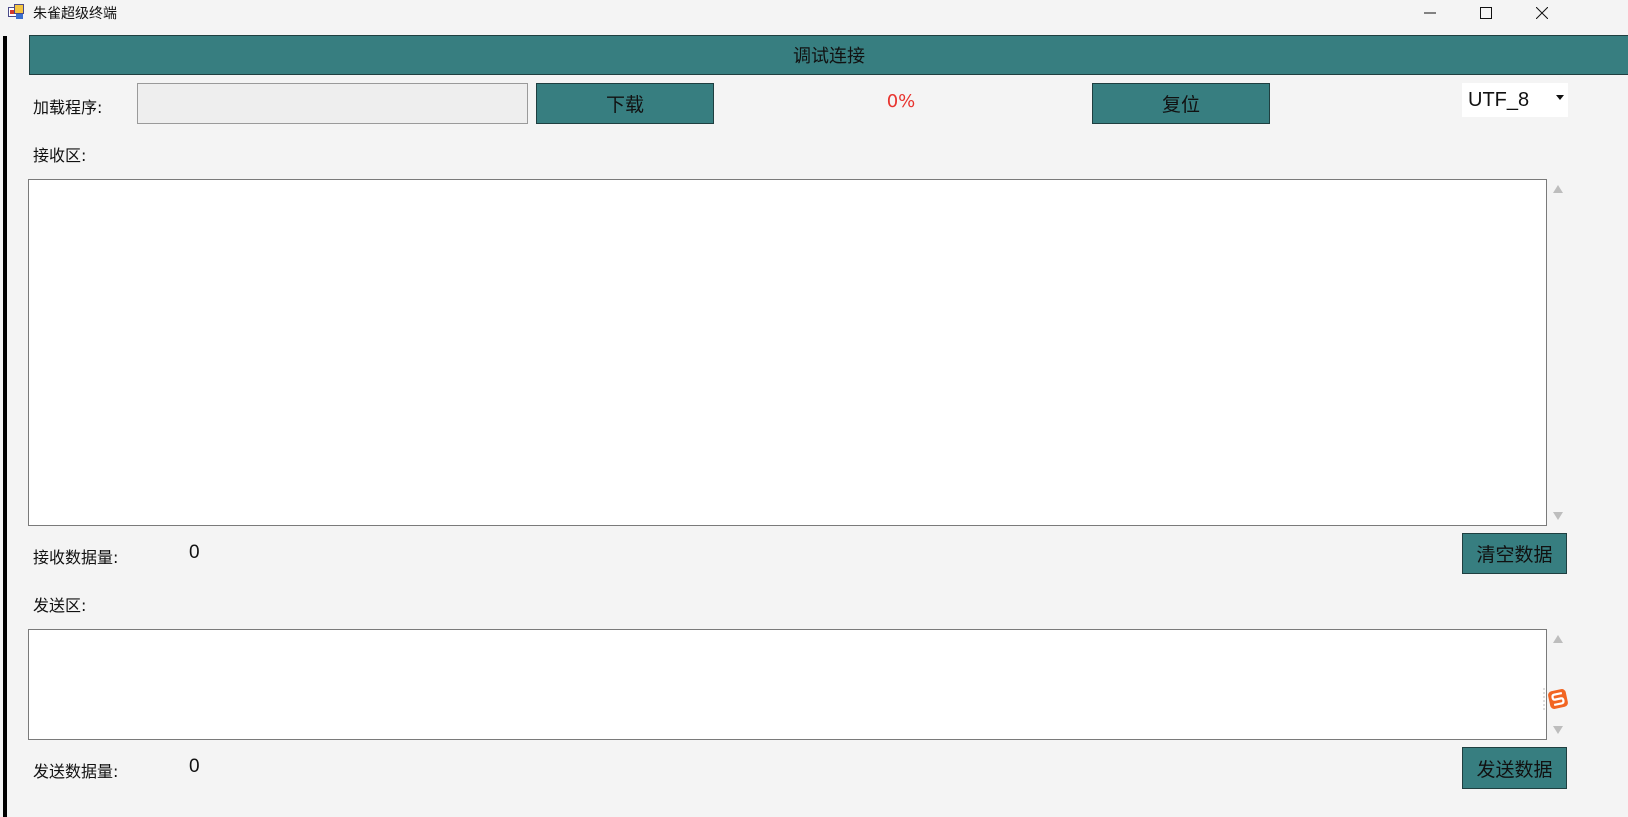 The width and height of the screenshot is (1628, 817). I want to click on clear-data-button: 清空数据, so click(1514, 553).